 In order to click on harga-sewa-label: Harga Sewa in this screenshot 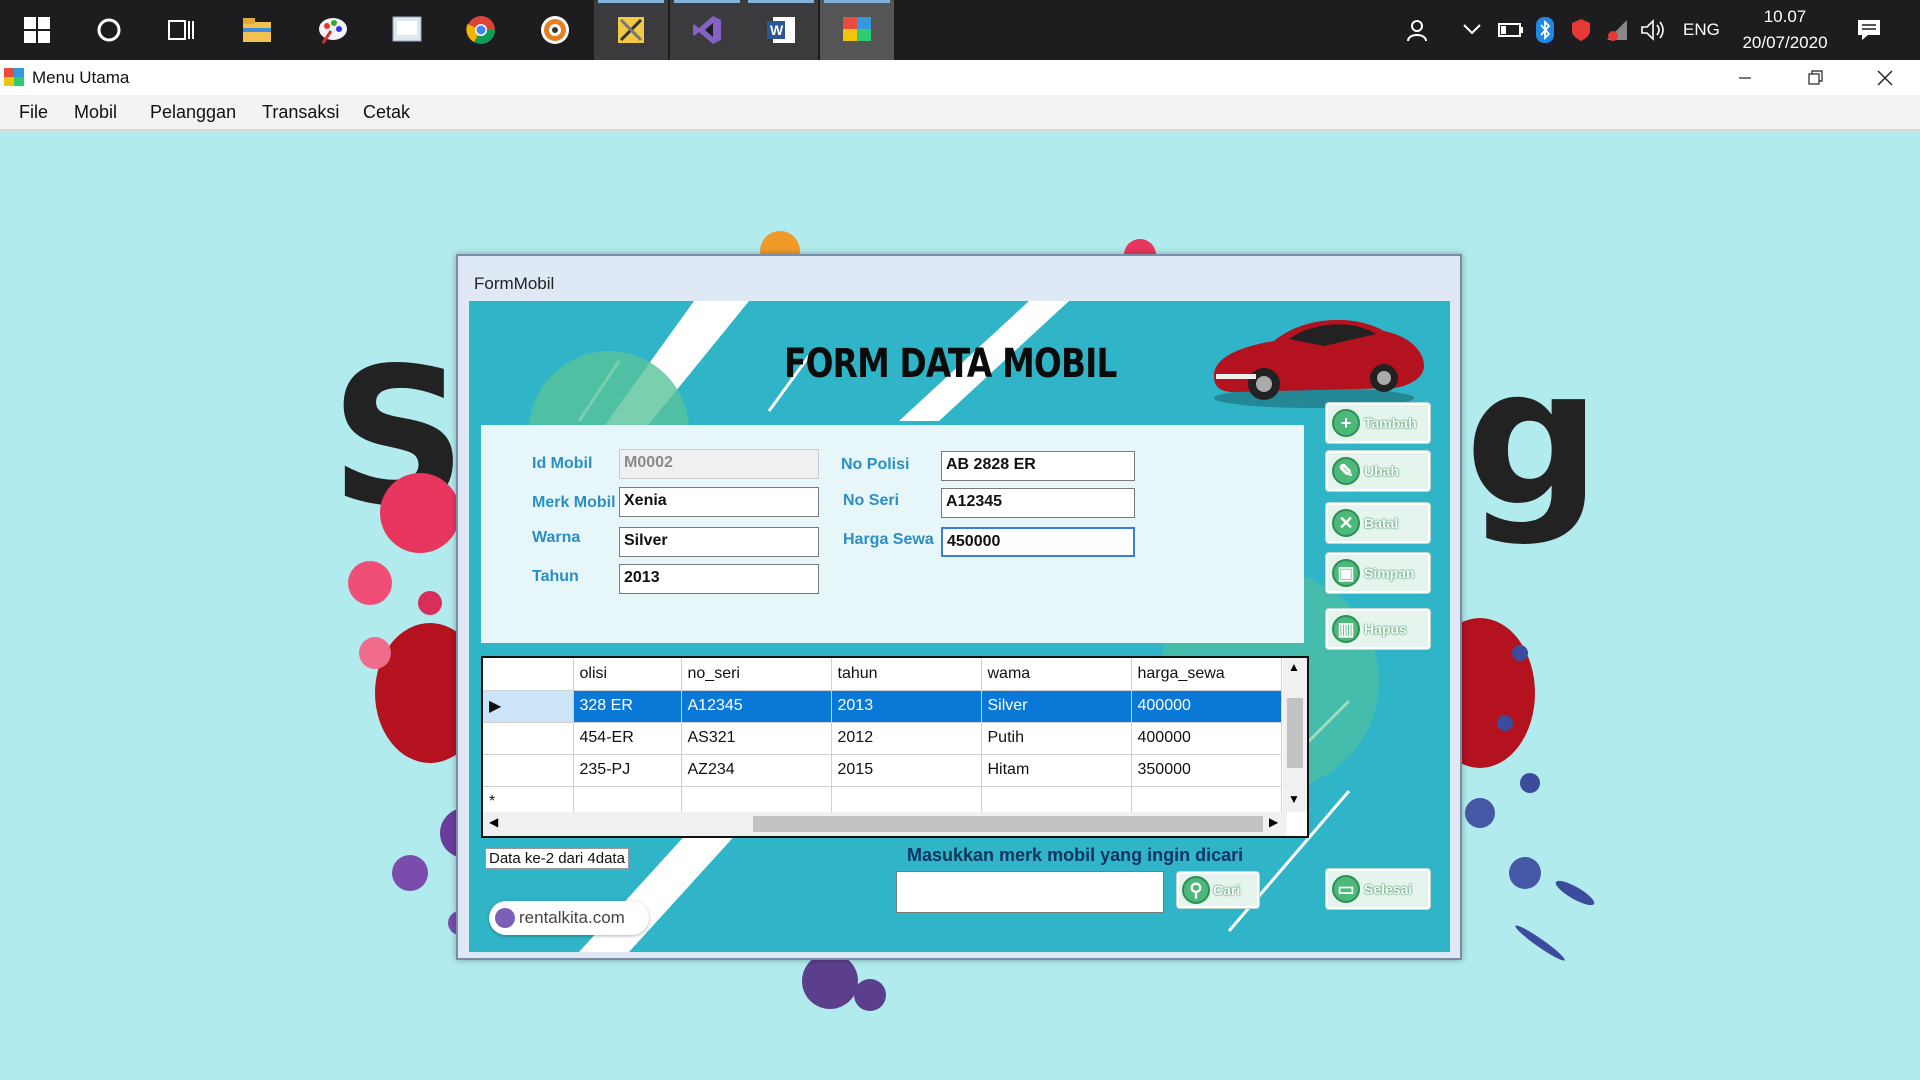, I will do `click(888, 539)`.